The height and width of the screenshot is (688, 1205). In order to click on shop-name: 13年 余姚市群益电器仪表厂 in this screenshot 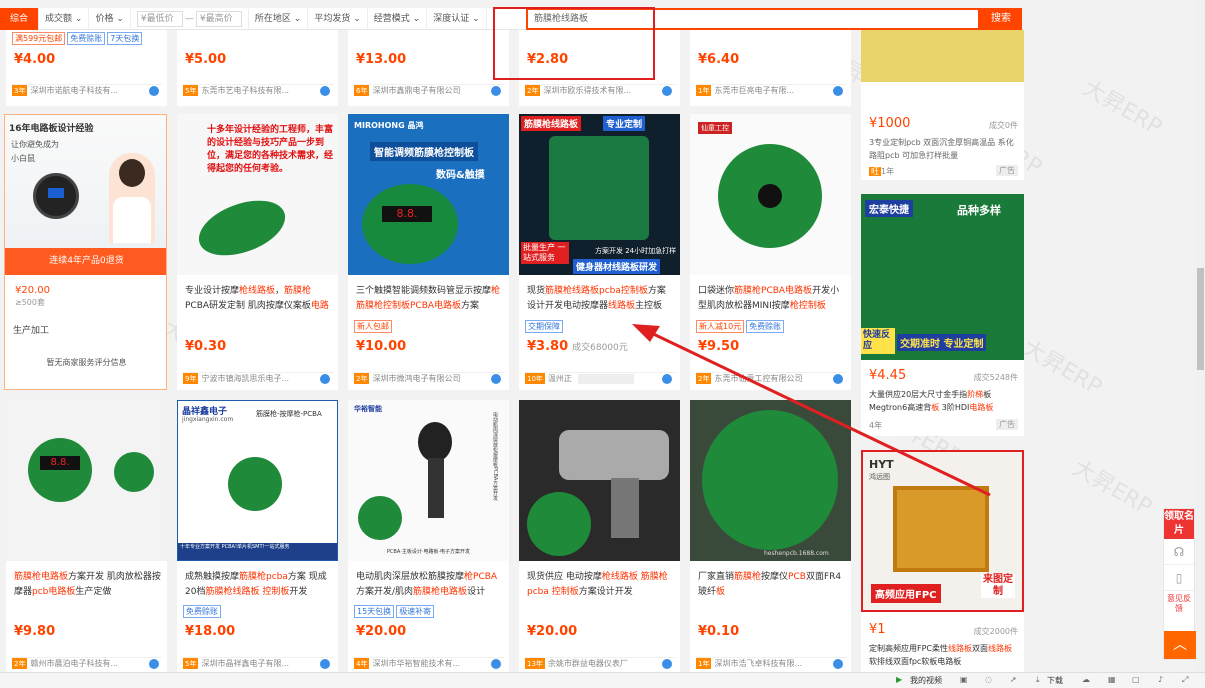, I will do `click(600, 663)`.